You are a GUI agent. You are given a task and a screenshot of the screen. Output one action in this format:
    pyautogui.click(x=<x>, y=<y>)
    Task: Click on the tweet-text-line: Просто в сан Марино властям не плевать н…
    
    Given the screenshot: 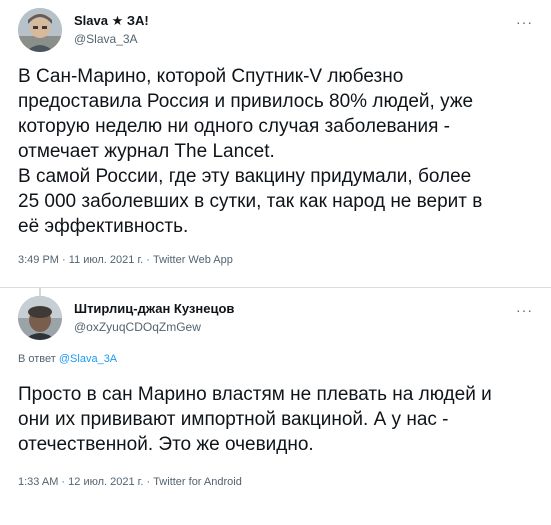 What is the action you would take?
    pyautogui.click(x=255, y=394)
    